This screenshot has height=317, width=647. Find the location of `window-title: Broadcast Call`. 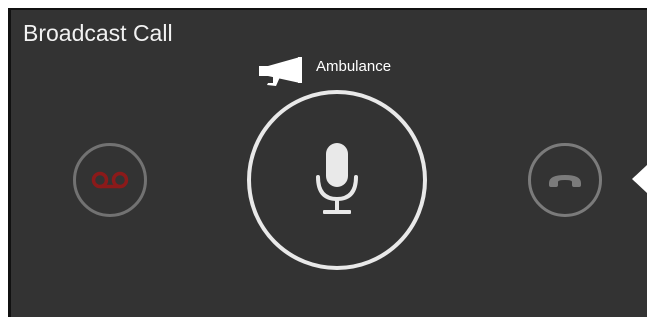

window-title: Broadcast Call is located at coordinates (98, 33).